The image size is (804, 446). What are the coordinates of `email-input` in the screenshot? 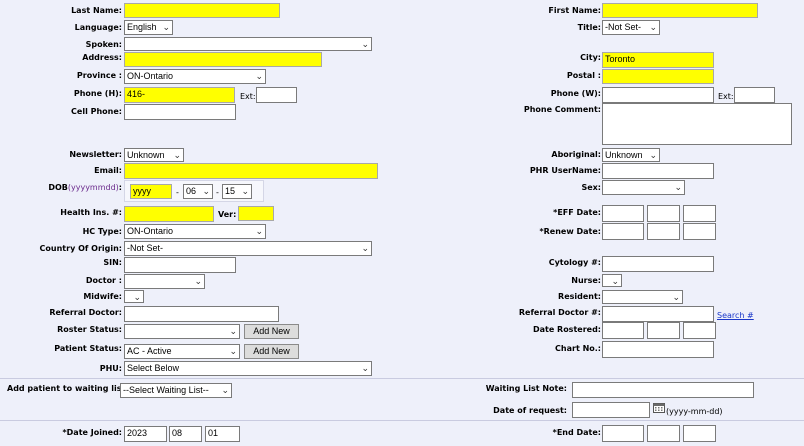 It's located at (251, 171).